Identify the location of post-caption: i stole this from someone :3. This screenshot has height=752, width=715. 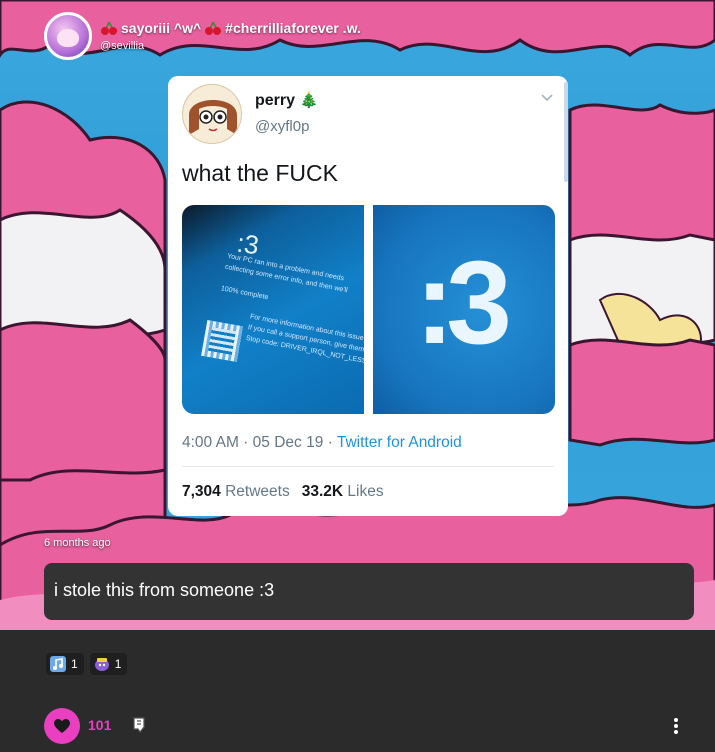
(369, 591).